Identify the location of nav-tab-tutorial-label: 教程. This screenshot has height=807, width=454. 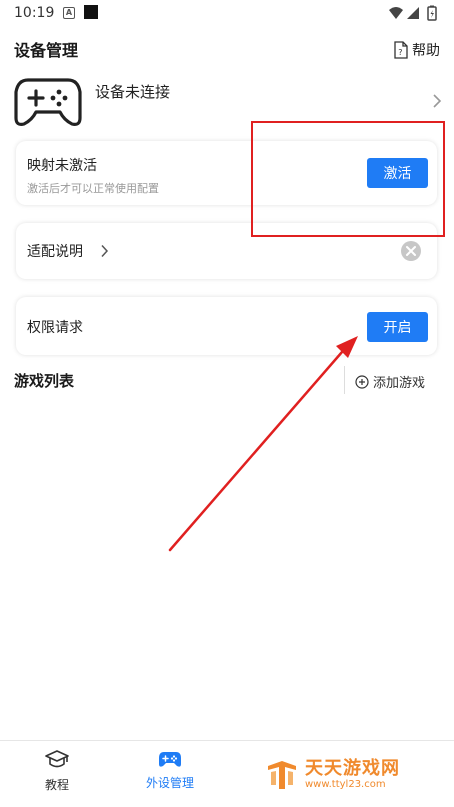
(56, 785).